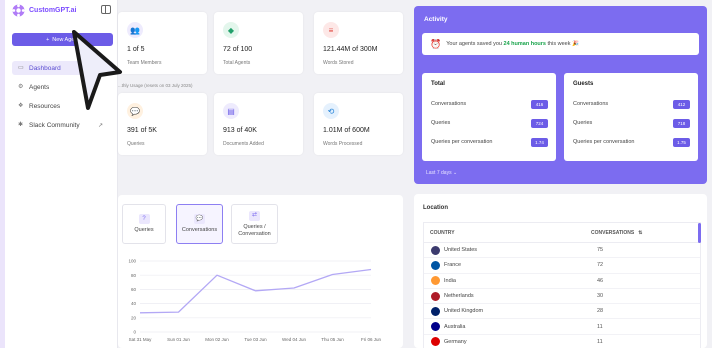  What do you see at coordinates (455, 341) in the screenshot?
I see `country-name: Germany` at bounding box center [455, 341].